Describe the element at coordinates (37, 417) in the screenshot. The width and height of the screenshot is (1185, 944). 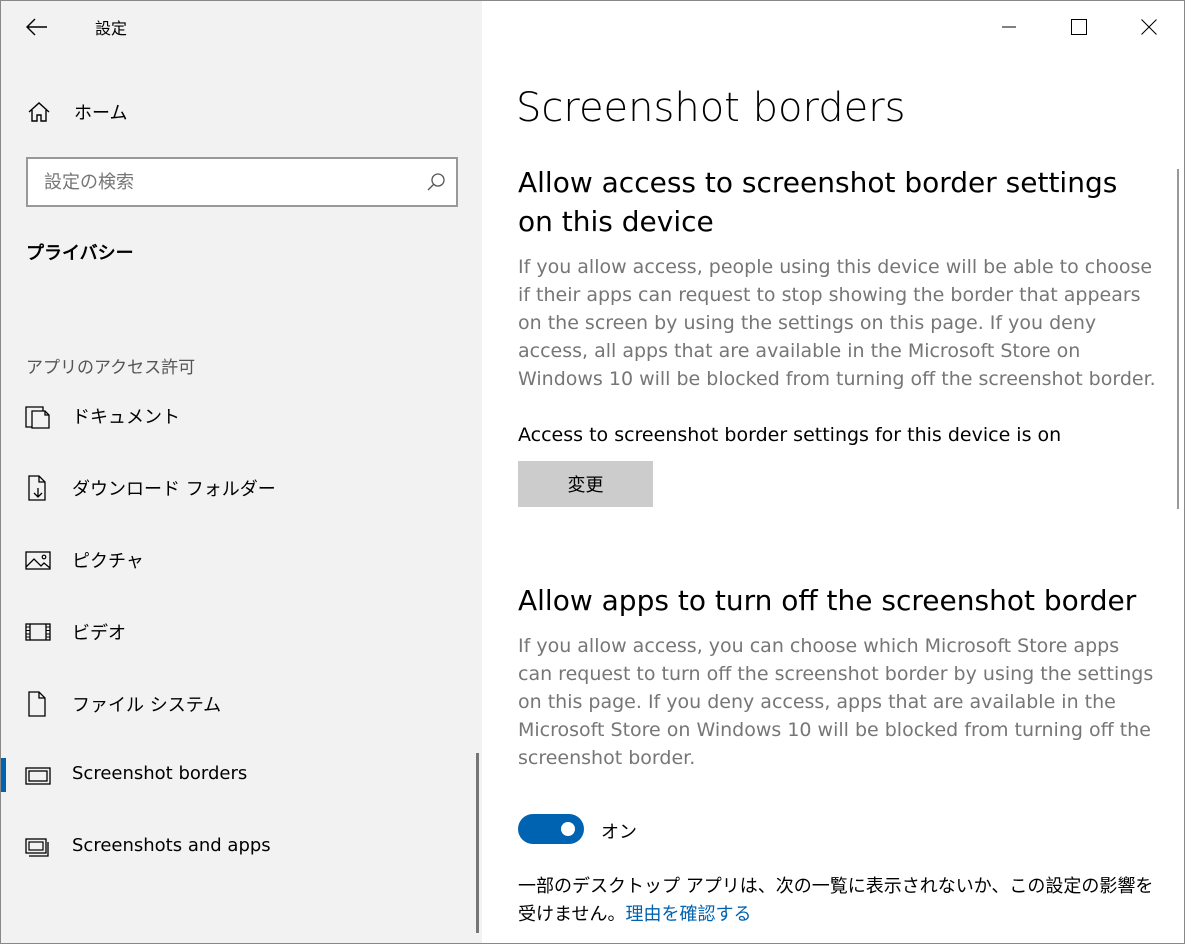
I see `documents-icon` at that location.